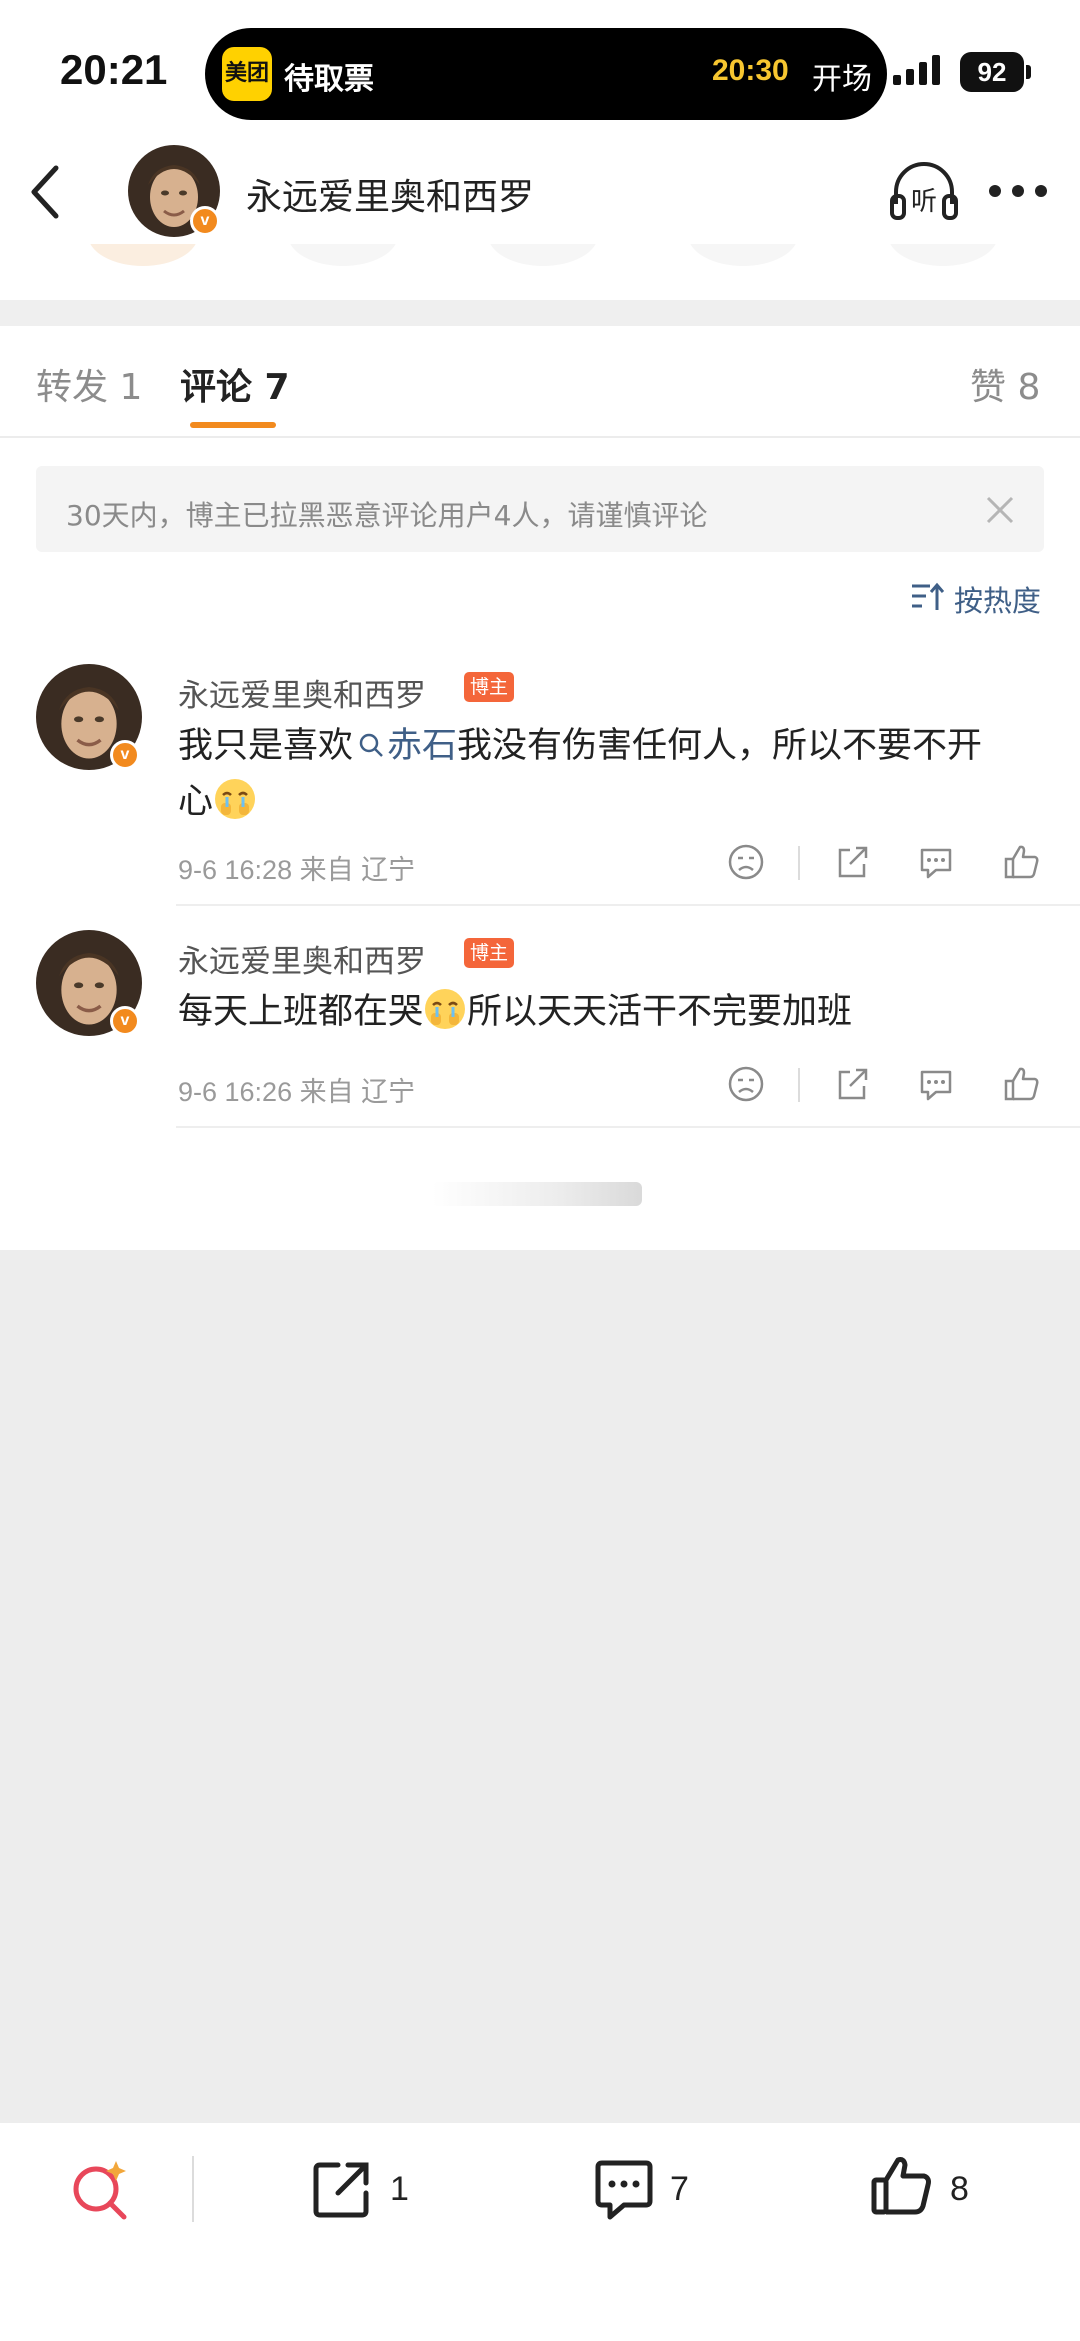 The width and height of the screenshot is (1080, 2341). I want to click on ai-search-icon, so click(100, 2189).